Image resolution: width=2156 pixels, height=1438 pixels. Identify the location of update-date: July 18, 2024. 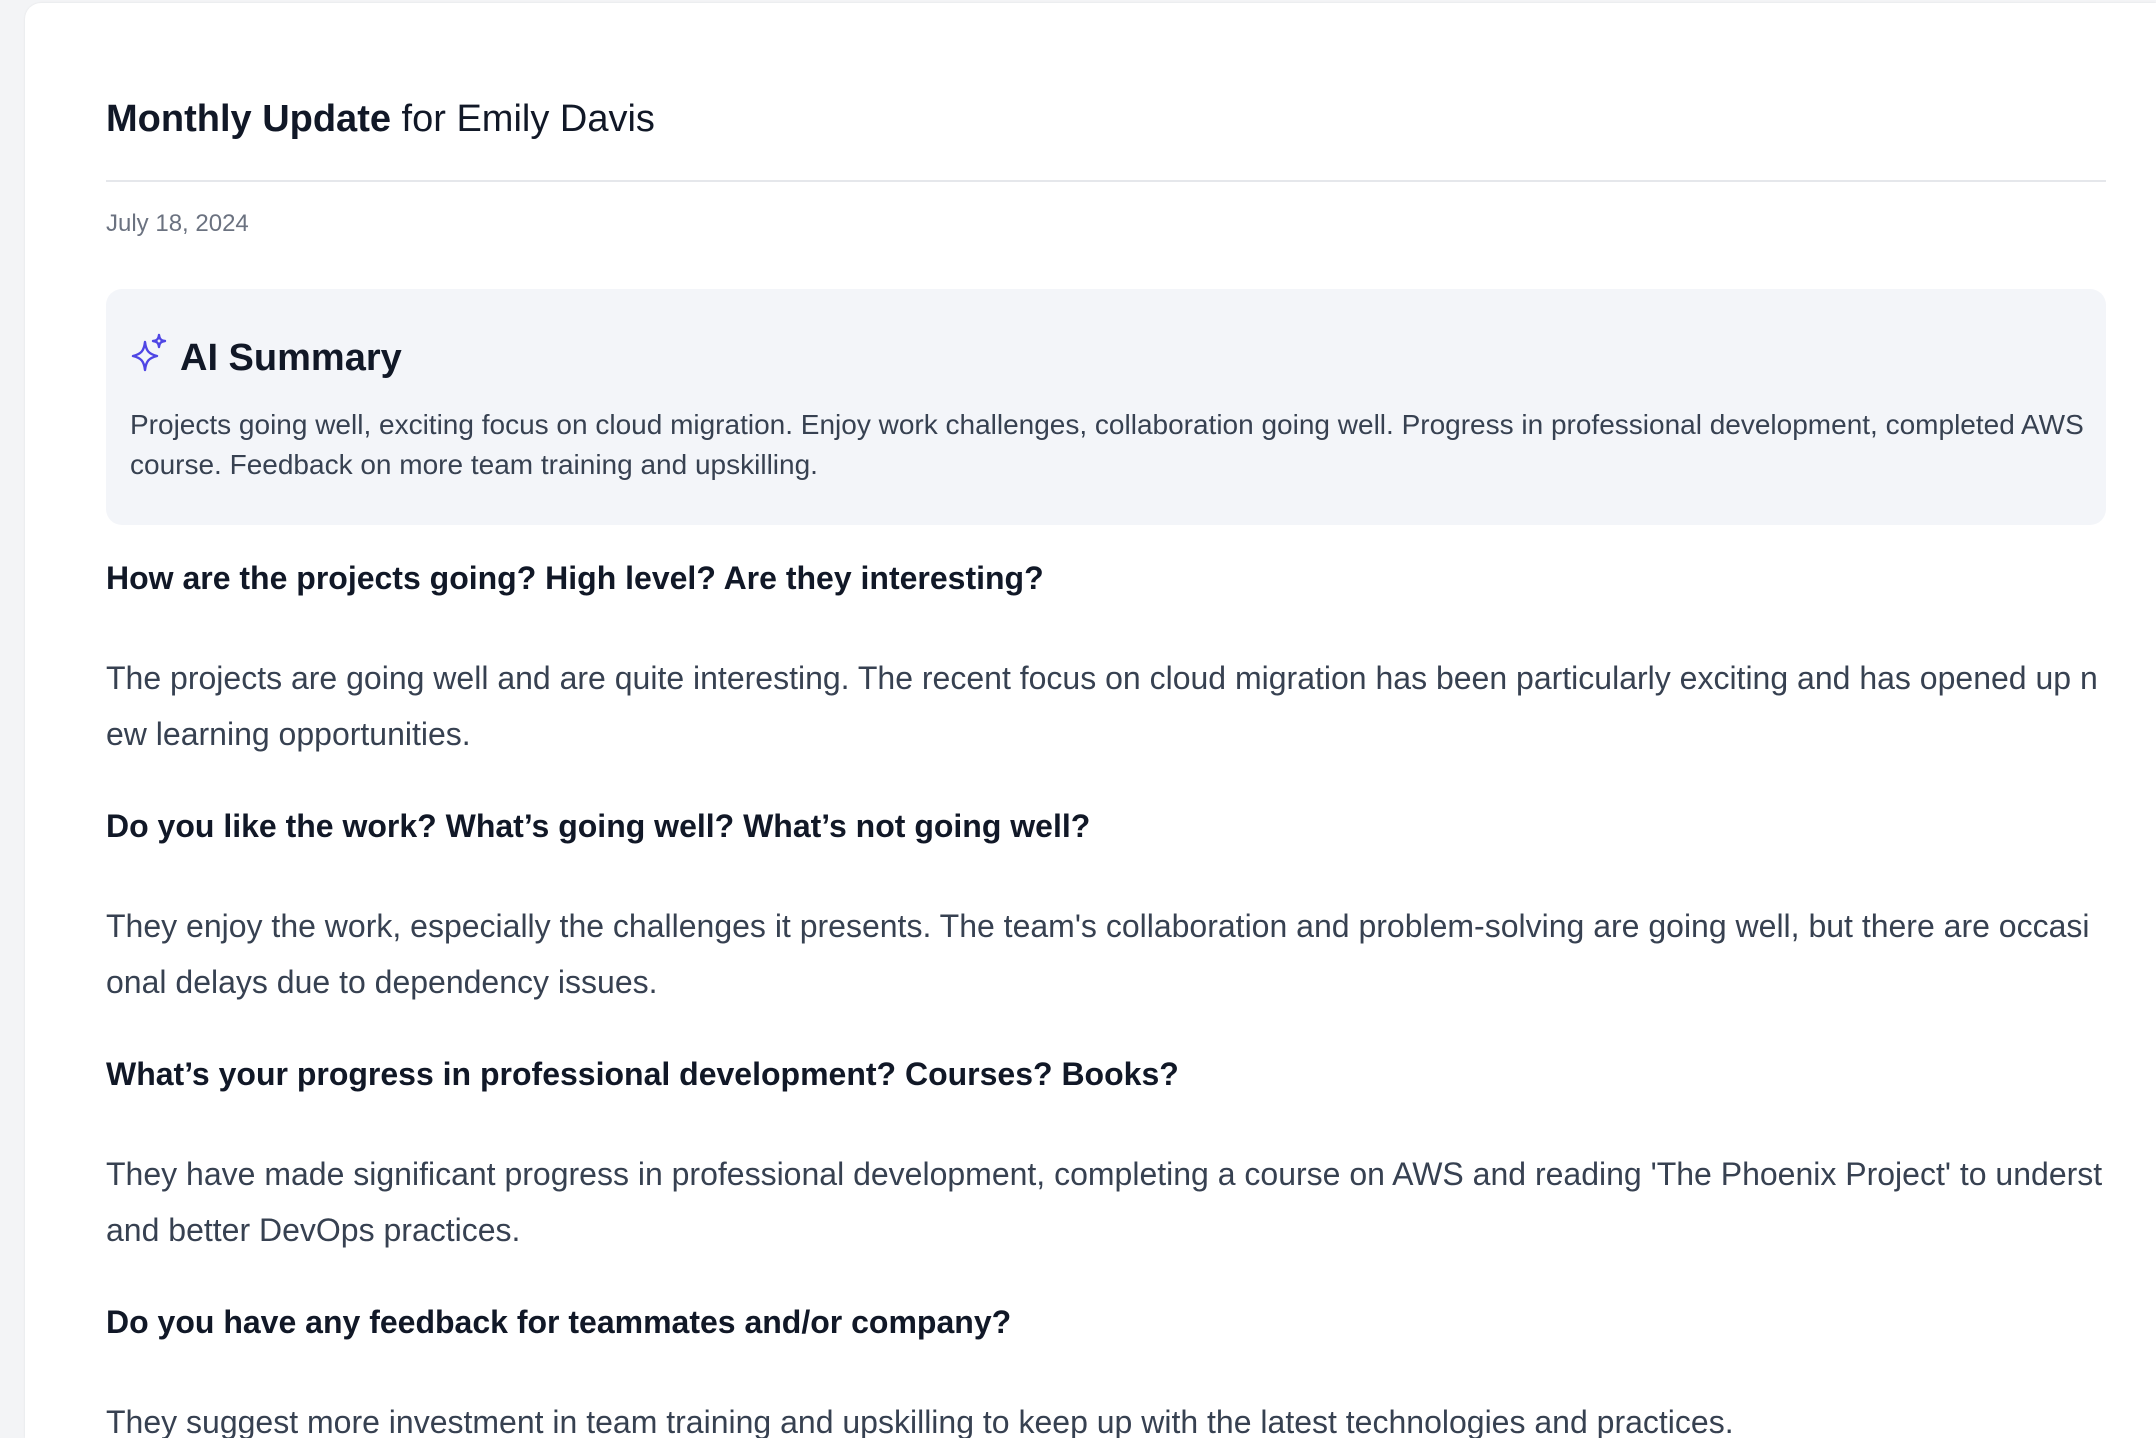
(177, 223).